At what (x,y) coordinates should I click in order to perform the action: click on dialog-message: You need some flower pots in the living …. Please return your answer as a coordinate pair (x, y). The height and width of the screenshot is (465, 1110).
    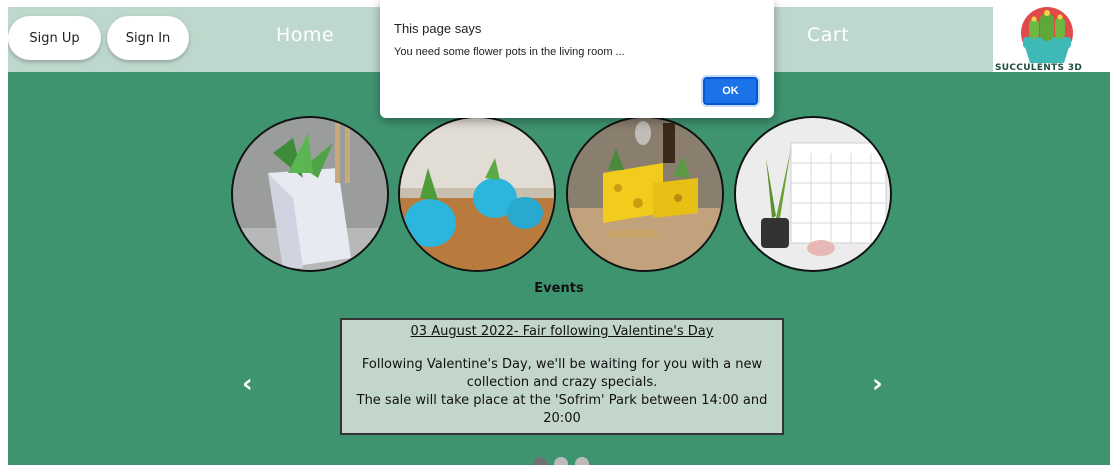
    Looking at the image, I should click on (509, 52).